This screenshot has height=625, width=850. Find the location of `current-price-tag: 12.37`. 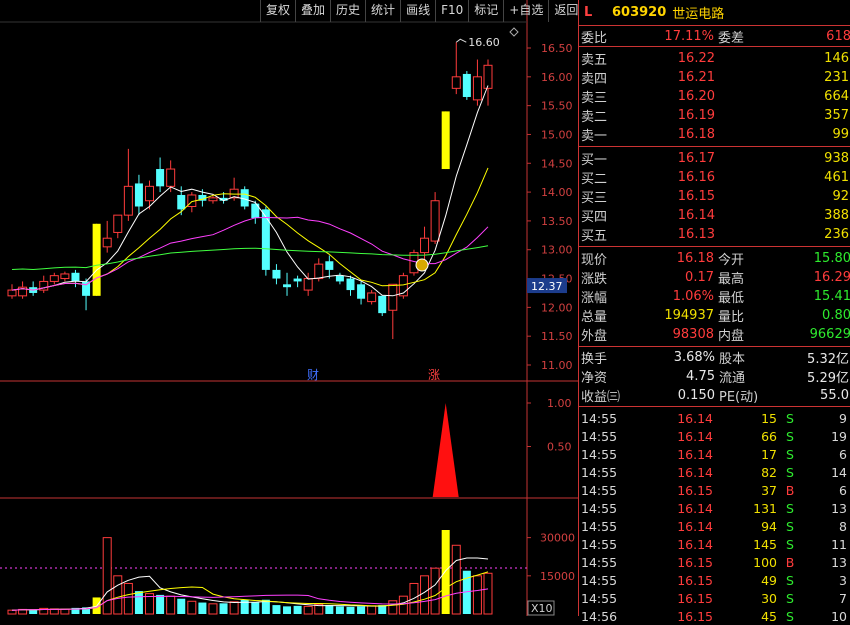

current-price-tag: 12.37 is located at coordinates (547, 286).